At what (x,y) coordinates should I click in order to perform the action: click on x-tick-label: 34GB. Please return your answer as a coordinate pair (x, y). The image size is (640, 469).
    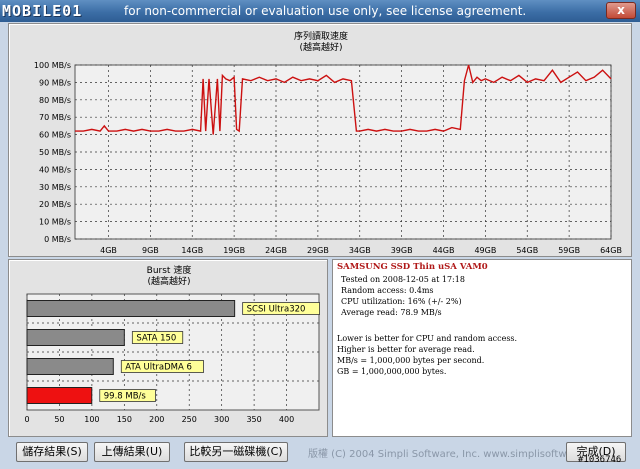
    Looking at the image, I should click on (360, 250).